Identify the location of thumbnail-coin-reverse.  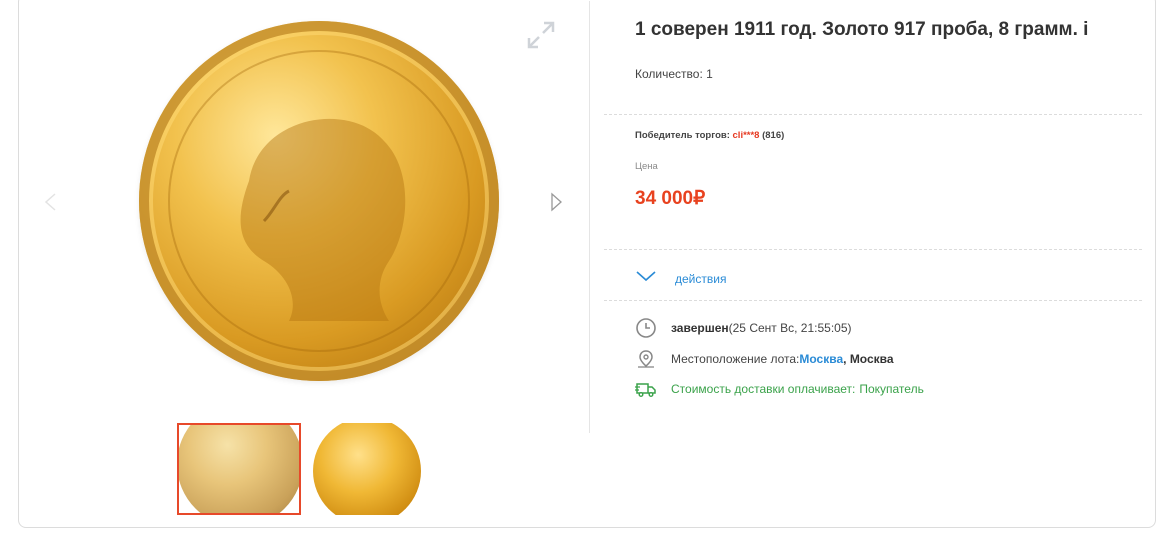
(367, 469).